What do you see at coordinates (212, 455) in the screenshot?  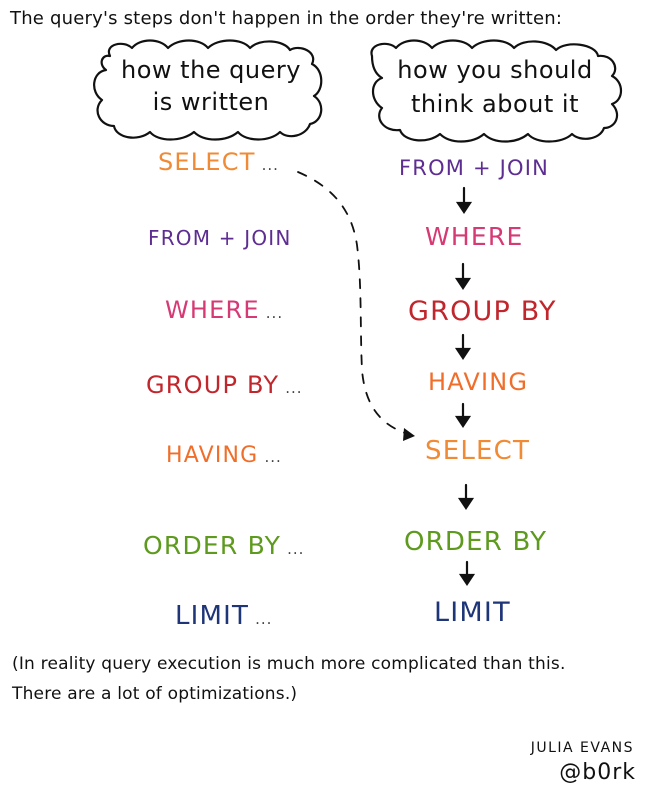 I see `left-clause-label: HAVING` at bounding box center [212, 455].